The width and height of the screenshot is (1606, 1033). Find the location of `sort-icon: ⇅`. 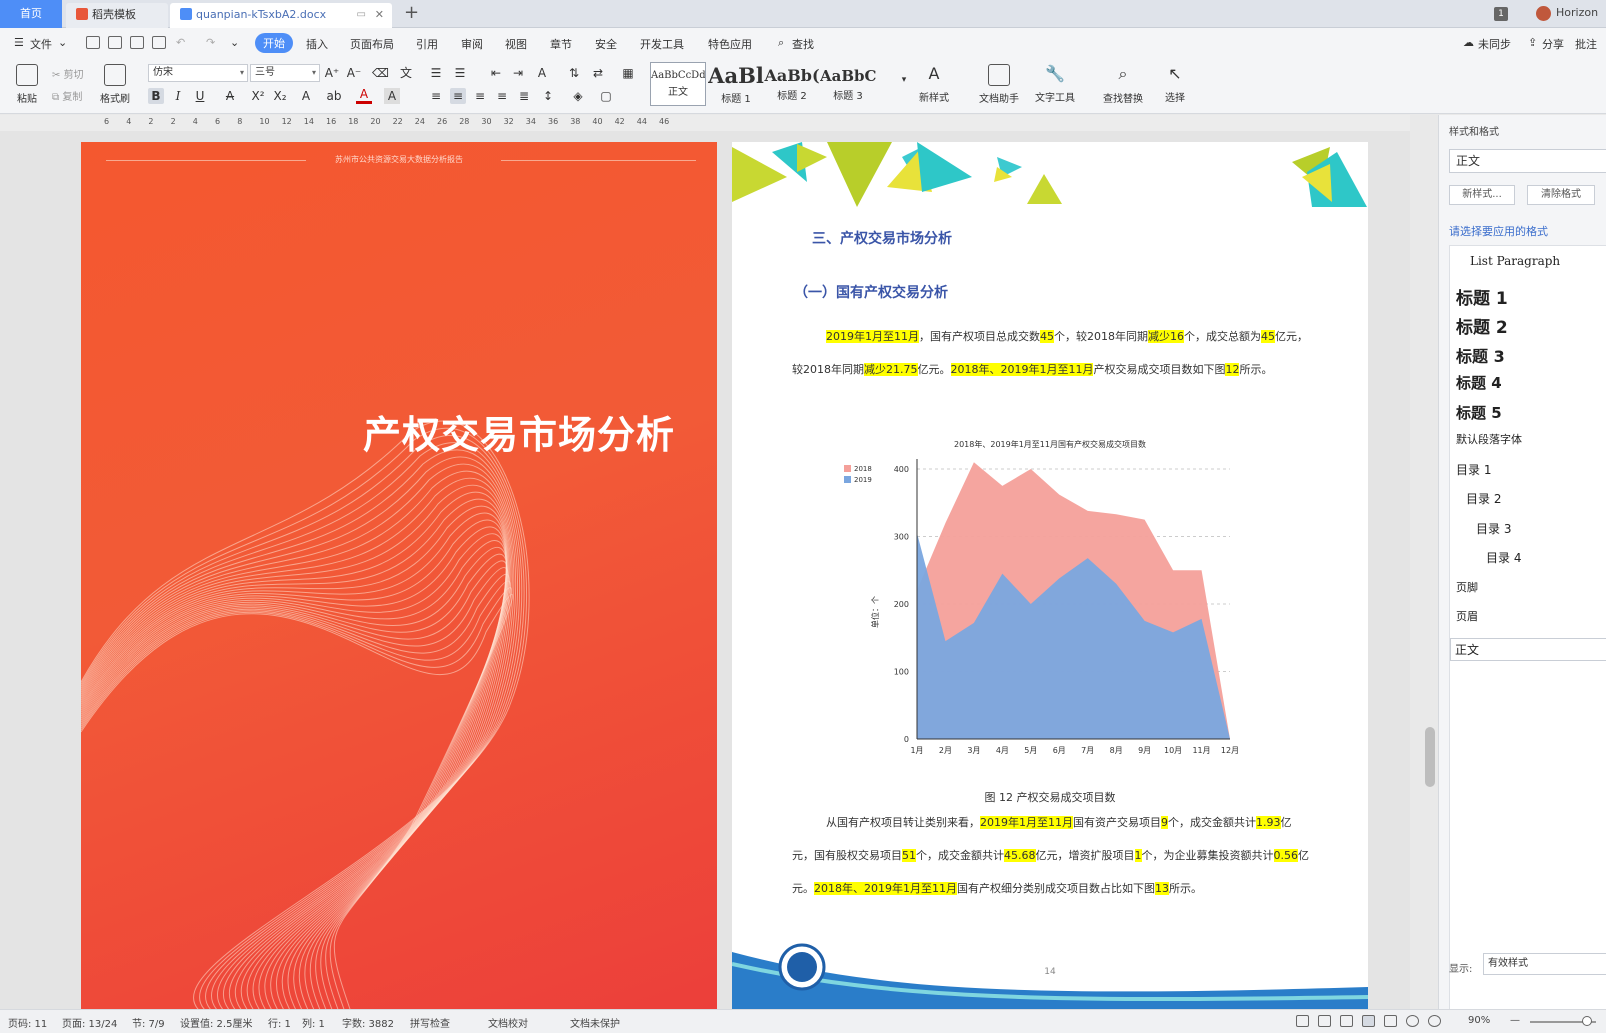

sort-icon: ⇅ is located at coordinates (574, 73).